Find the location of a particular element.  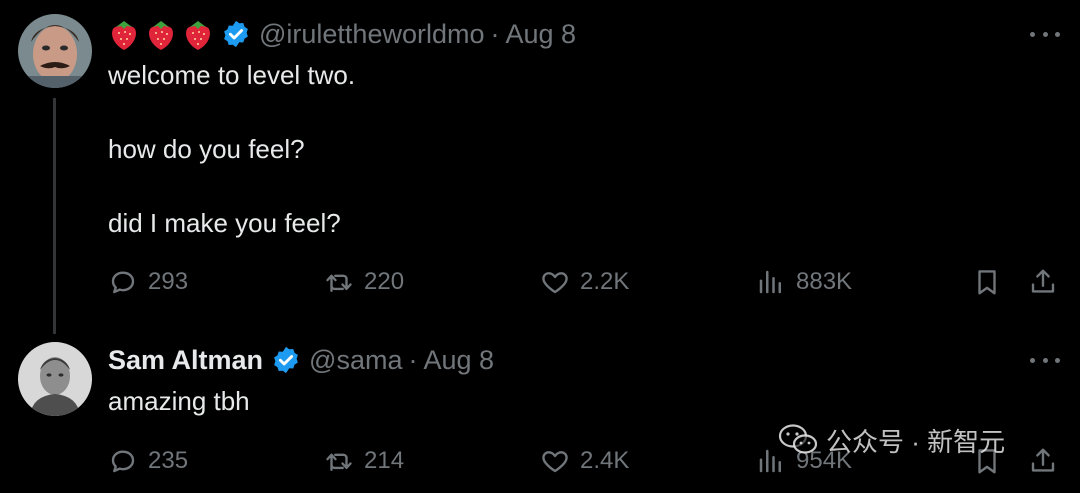

views-button: 954K is located at coordinates (804, 461).